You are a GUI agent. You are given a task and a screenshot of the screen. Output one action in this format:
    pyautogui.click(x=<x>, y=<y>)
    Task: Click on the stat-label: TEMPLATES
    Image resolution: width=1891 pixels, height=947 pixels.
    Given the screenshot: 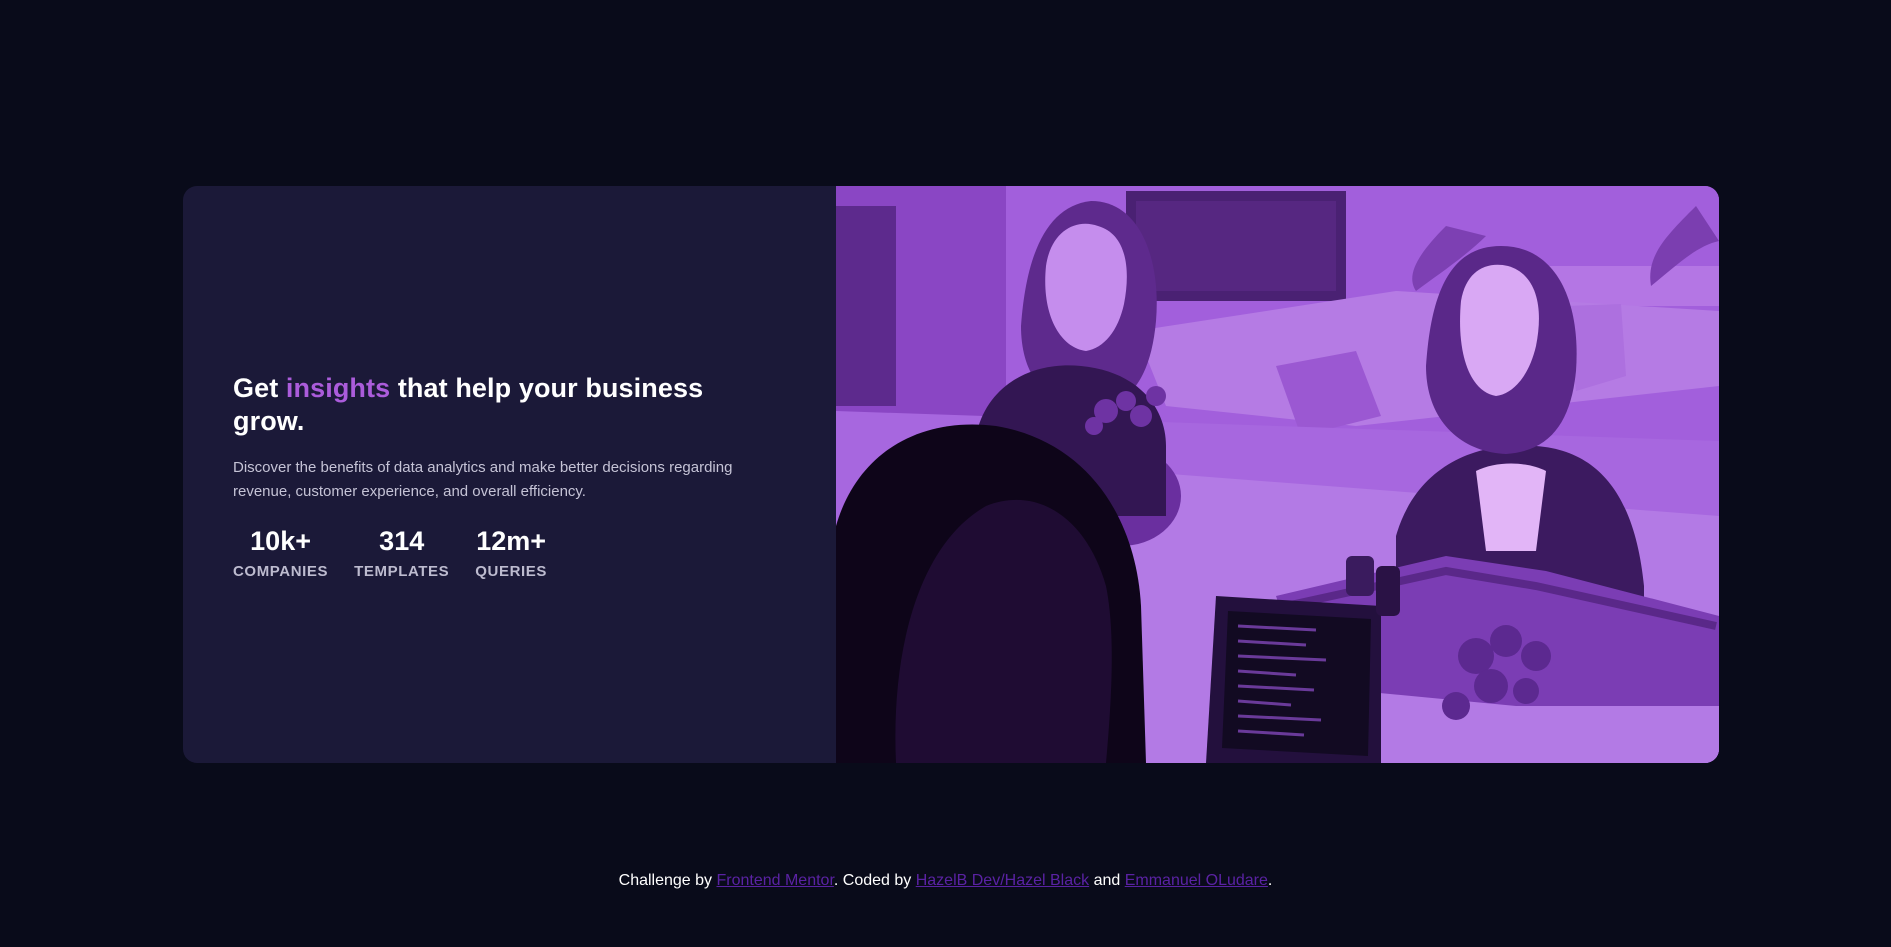 What is the action you would take?
    pyautogui.click(x=402, y=571)
    